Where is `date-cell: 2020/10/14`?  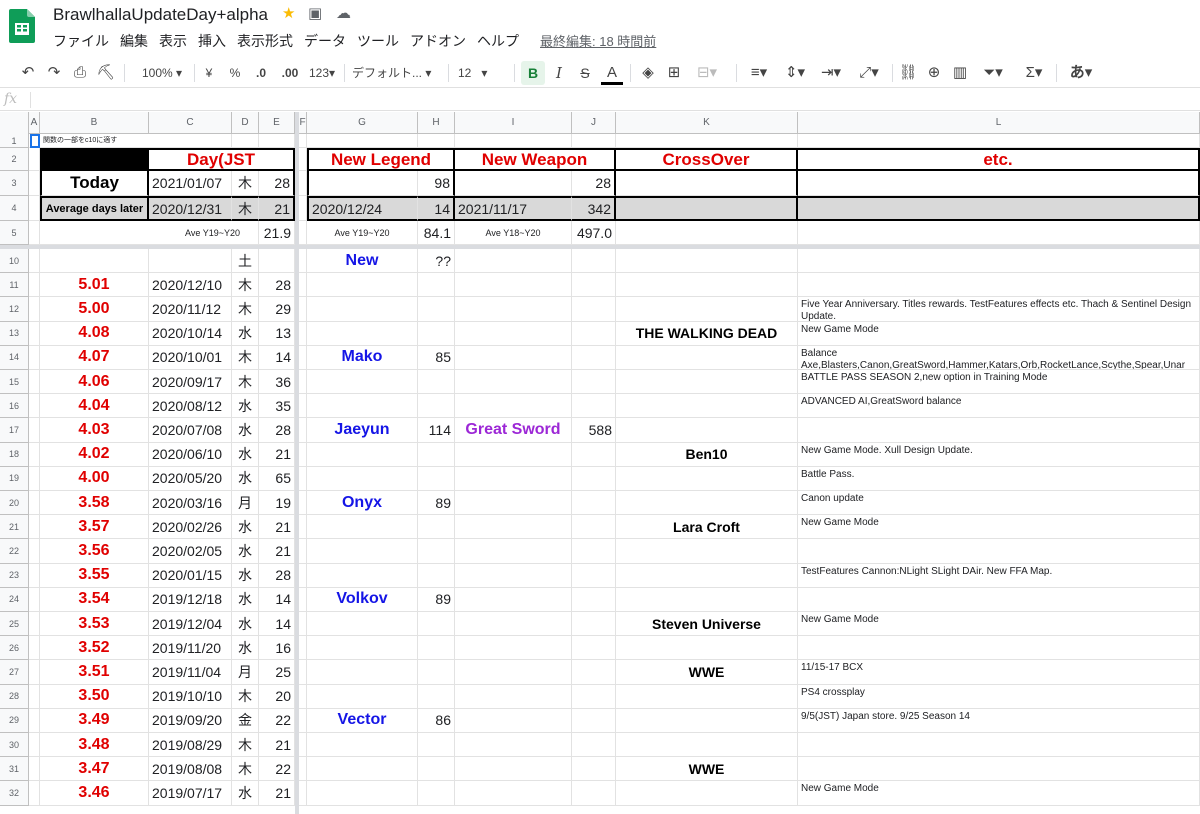
date-cell: 2020/10/14 is located at coordinates (190, 333).